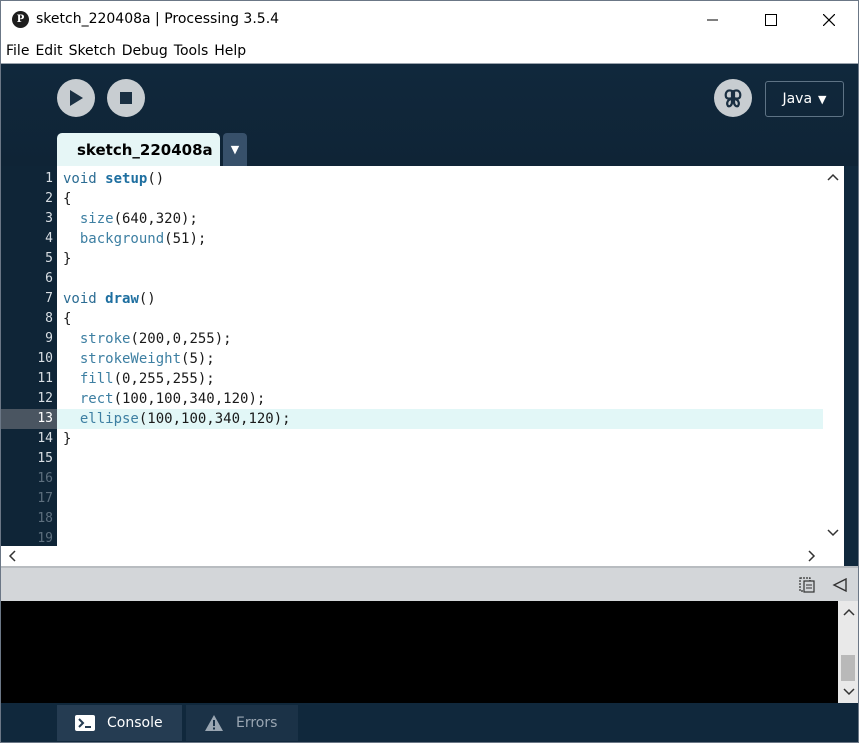  I want to click on mode-label: Java, so click(797, 99).